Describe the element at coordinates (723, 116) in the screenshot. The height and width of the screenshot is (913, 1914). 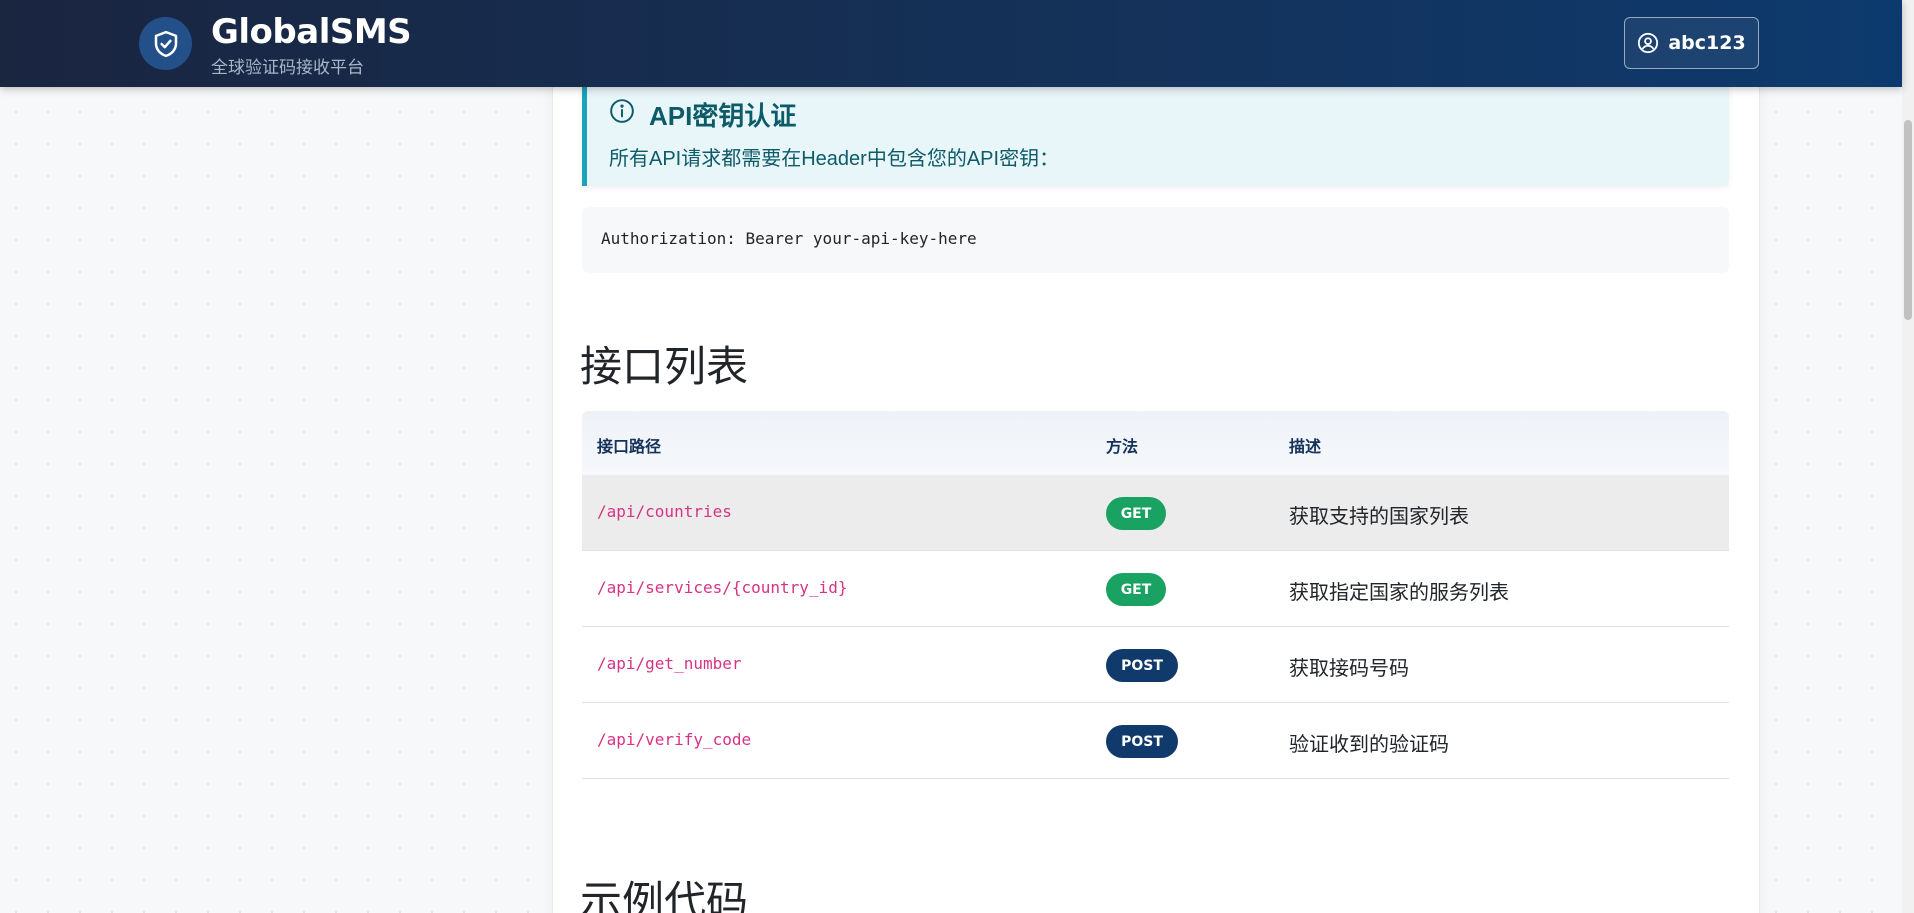
I see `alert-title: API密钥认证` at that location.